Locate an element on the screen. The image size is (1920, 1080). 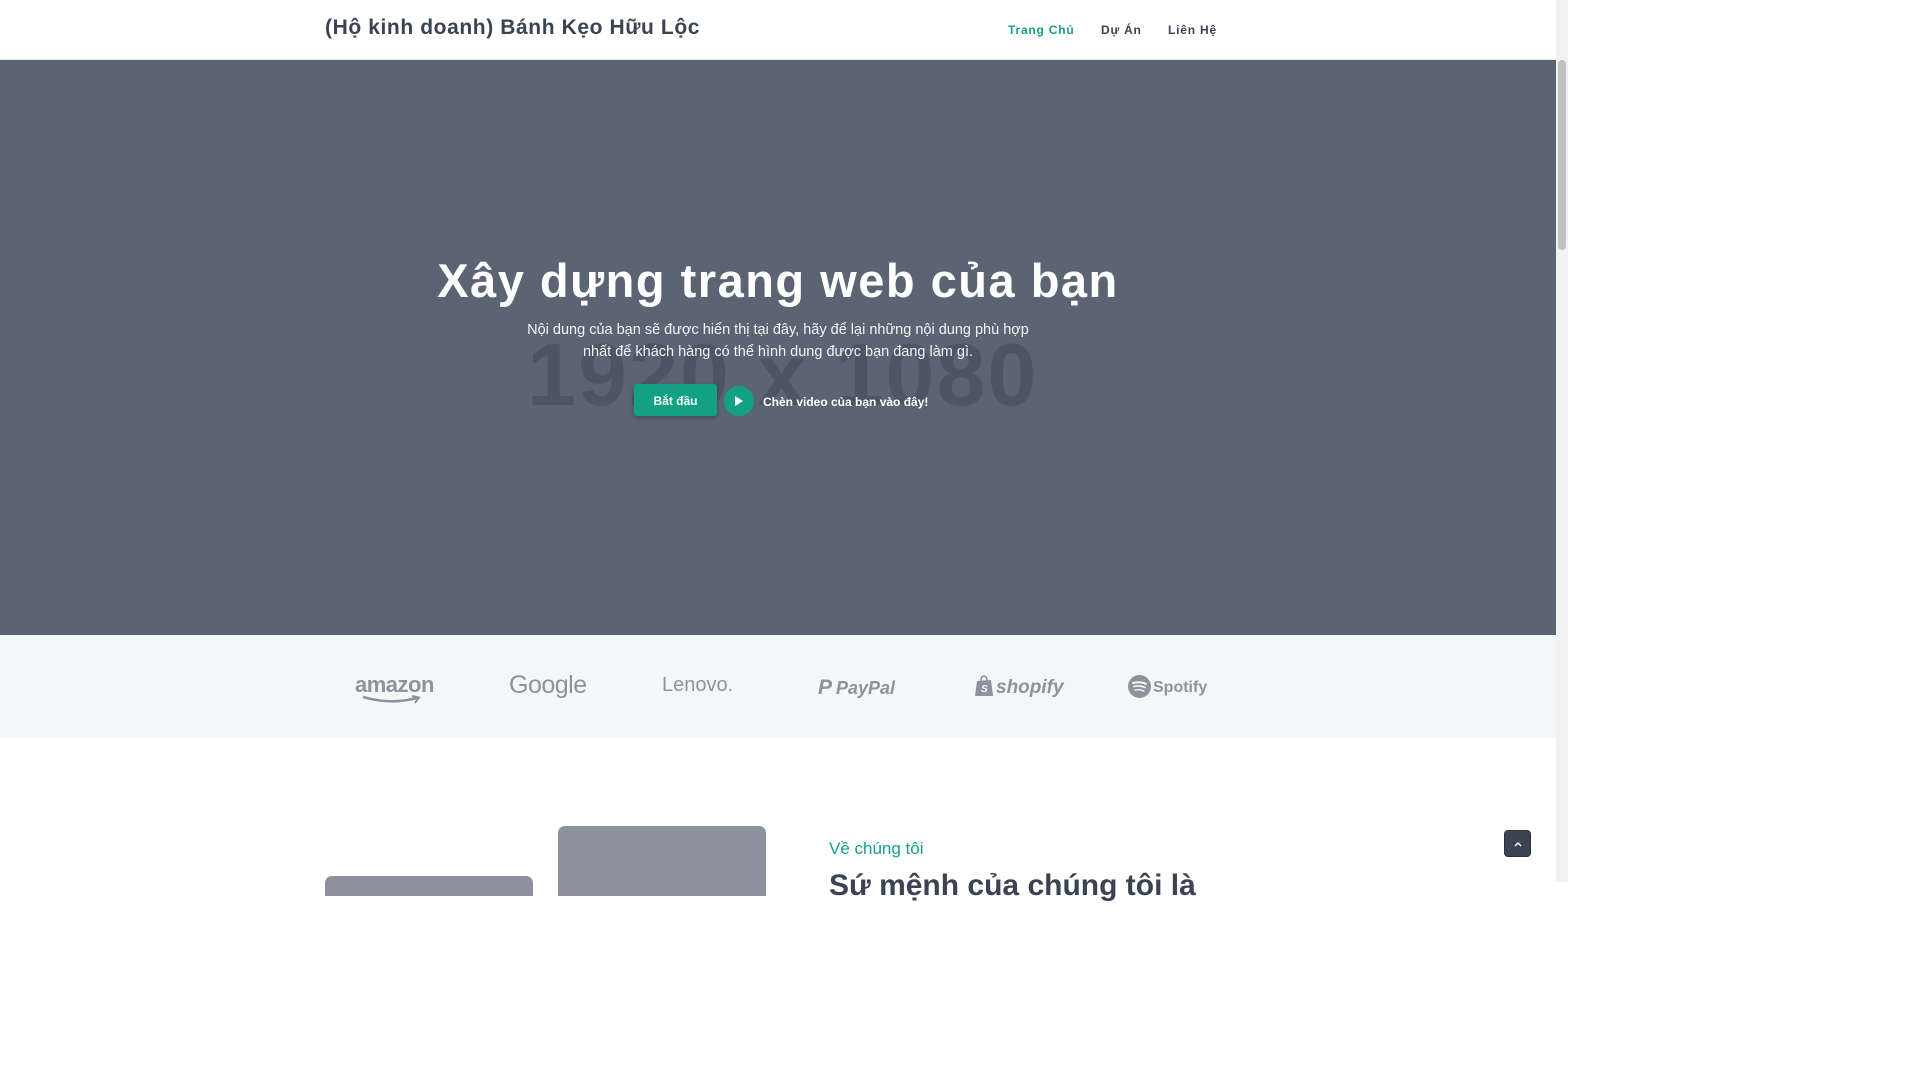
lenovo-logo-text: Lenovo. is located at coordinates (698, 685).